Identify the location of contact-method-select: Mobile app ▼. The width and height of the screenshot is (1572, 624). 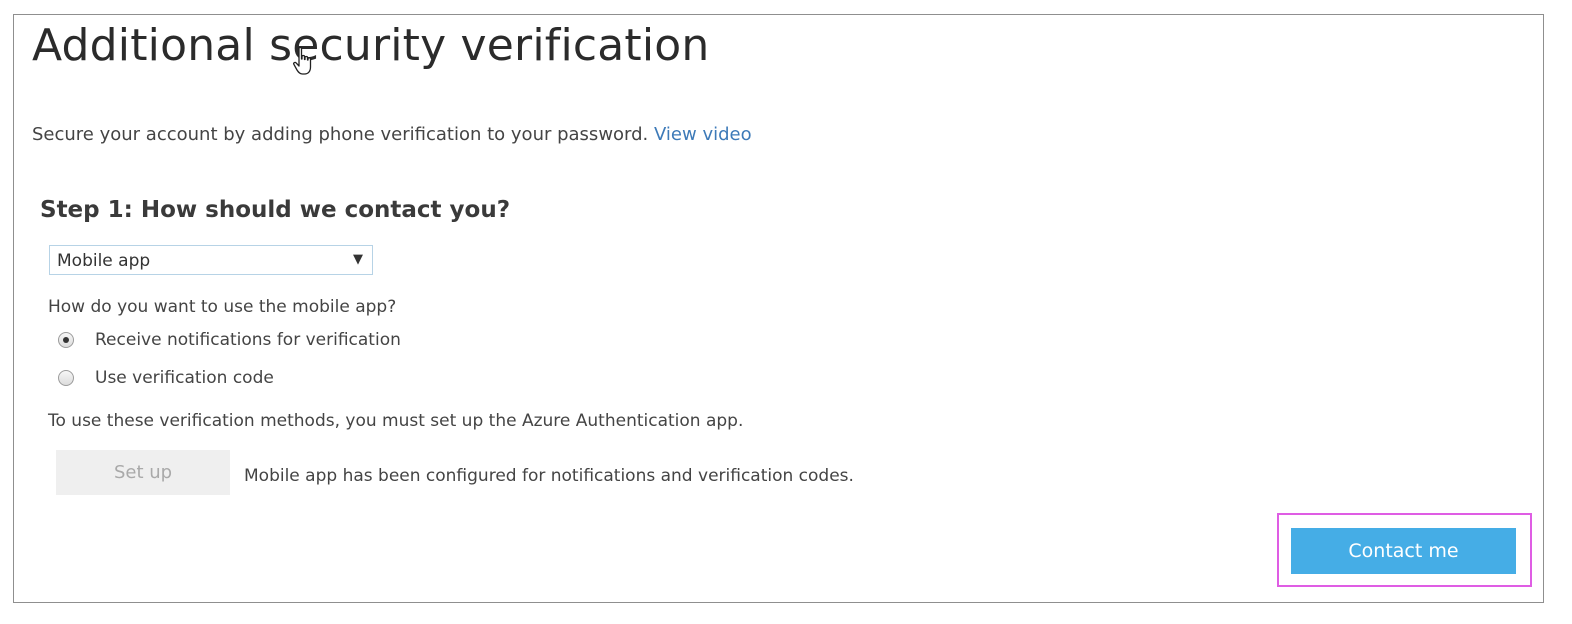
(211, 260).